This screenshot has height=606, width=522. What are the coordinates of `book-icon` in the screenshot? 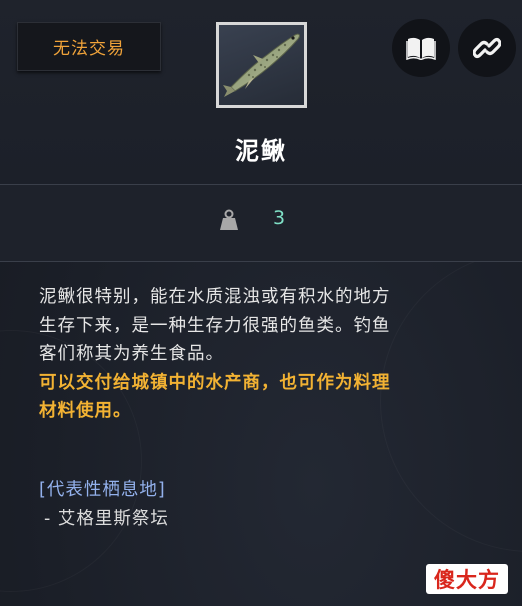 It's located at (421, 48).